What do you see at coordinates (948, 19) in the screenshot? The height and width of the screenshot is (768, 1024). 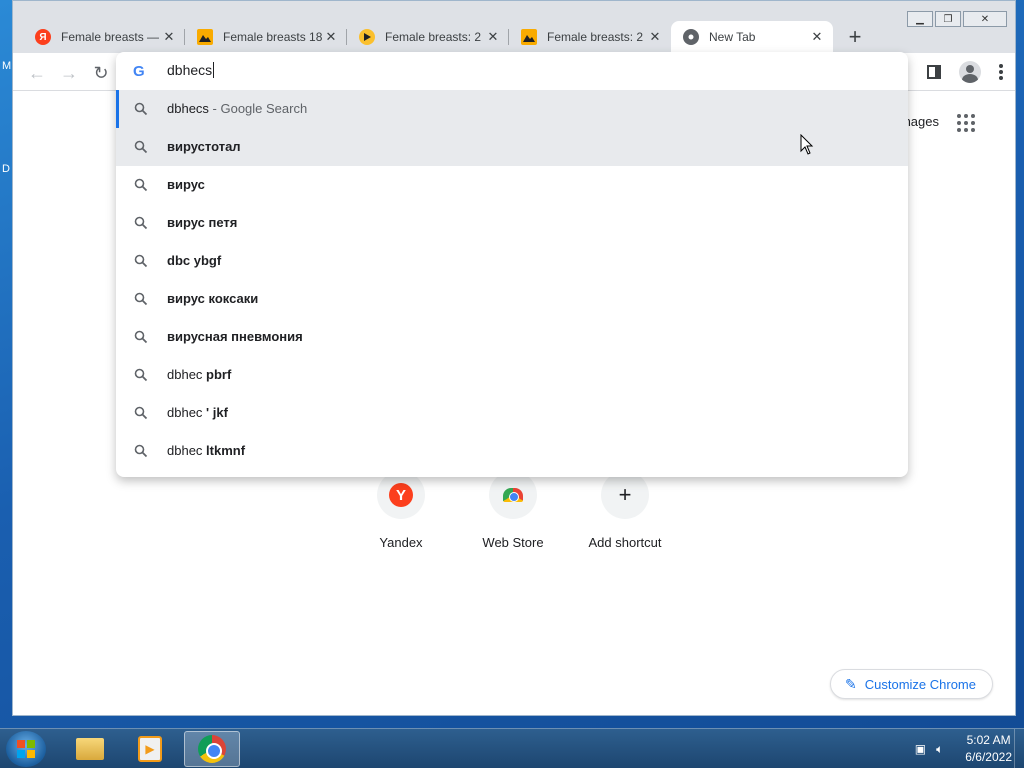 I see `maximize-button: ❐` at bounding box center [948, 19].